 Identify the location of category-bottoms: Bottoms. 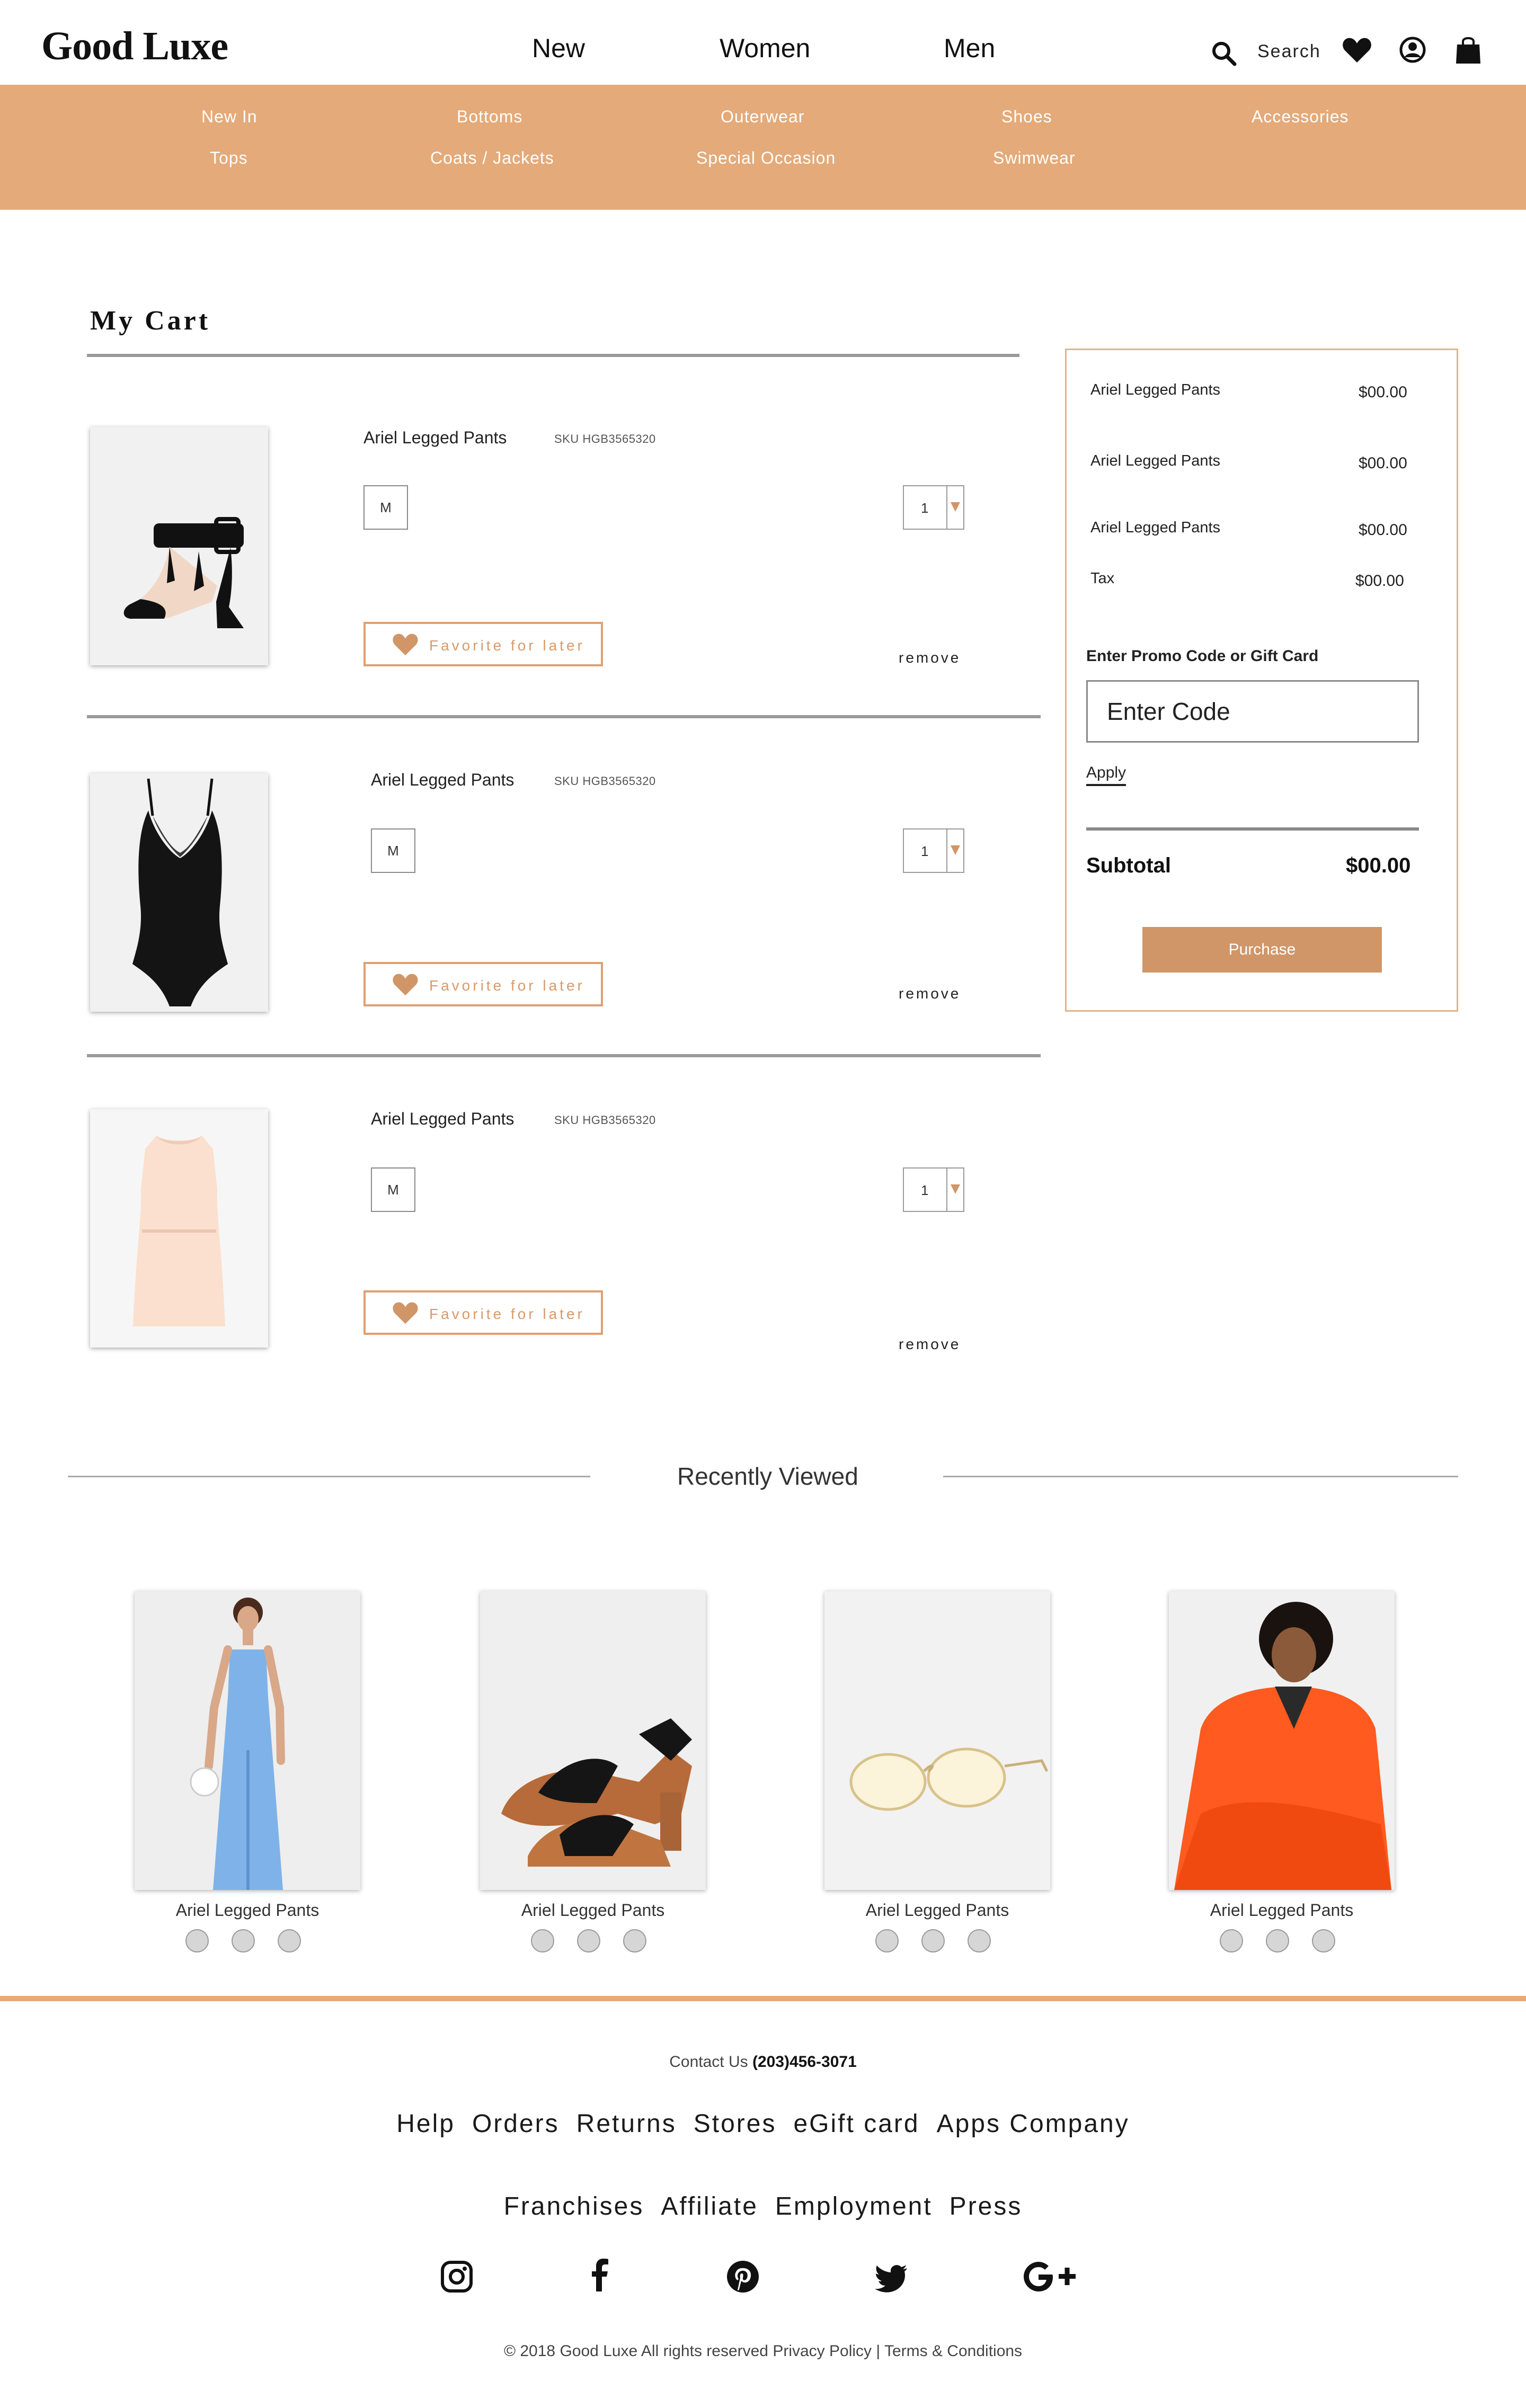
(489, 117).